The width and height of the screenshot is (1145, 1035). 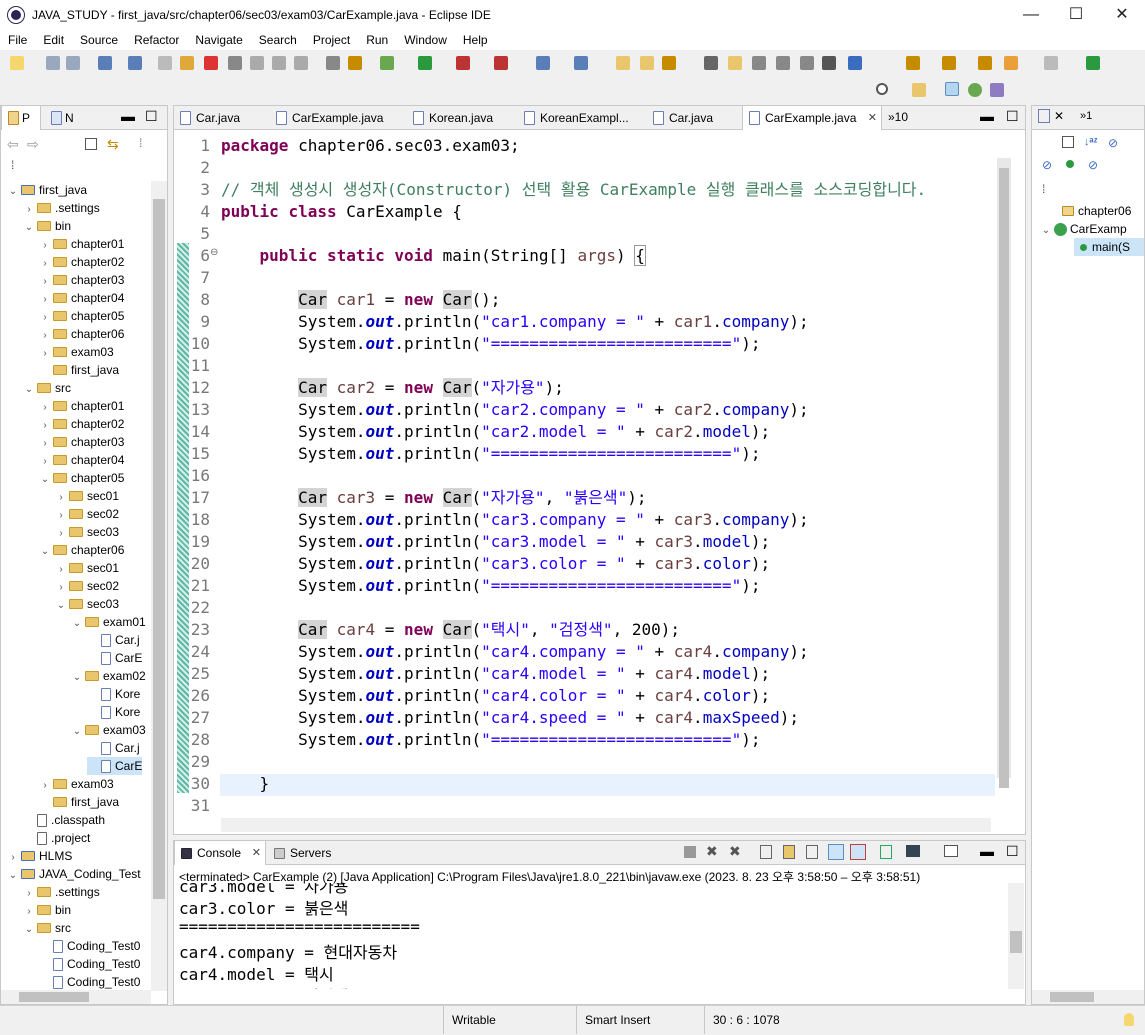 I want to click on tree-item: › HLMS, so click(x=39, y=856).